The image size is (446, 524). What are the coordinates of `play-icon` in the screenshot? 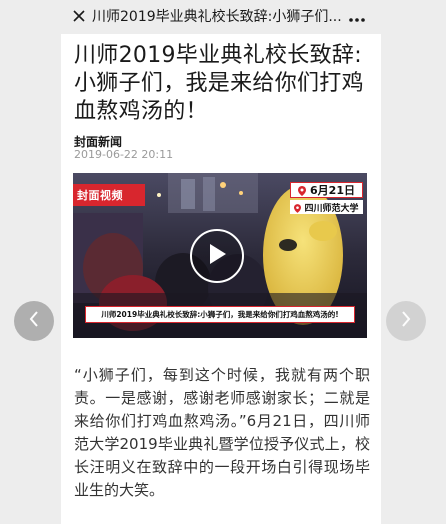 It's located at (217, 256).